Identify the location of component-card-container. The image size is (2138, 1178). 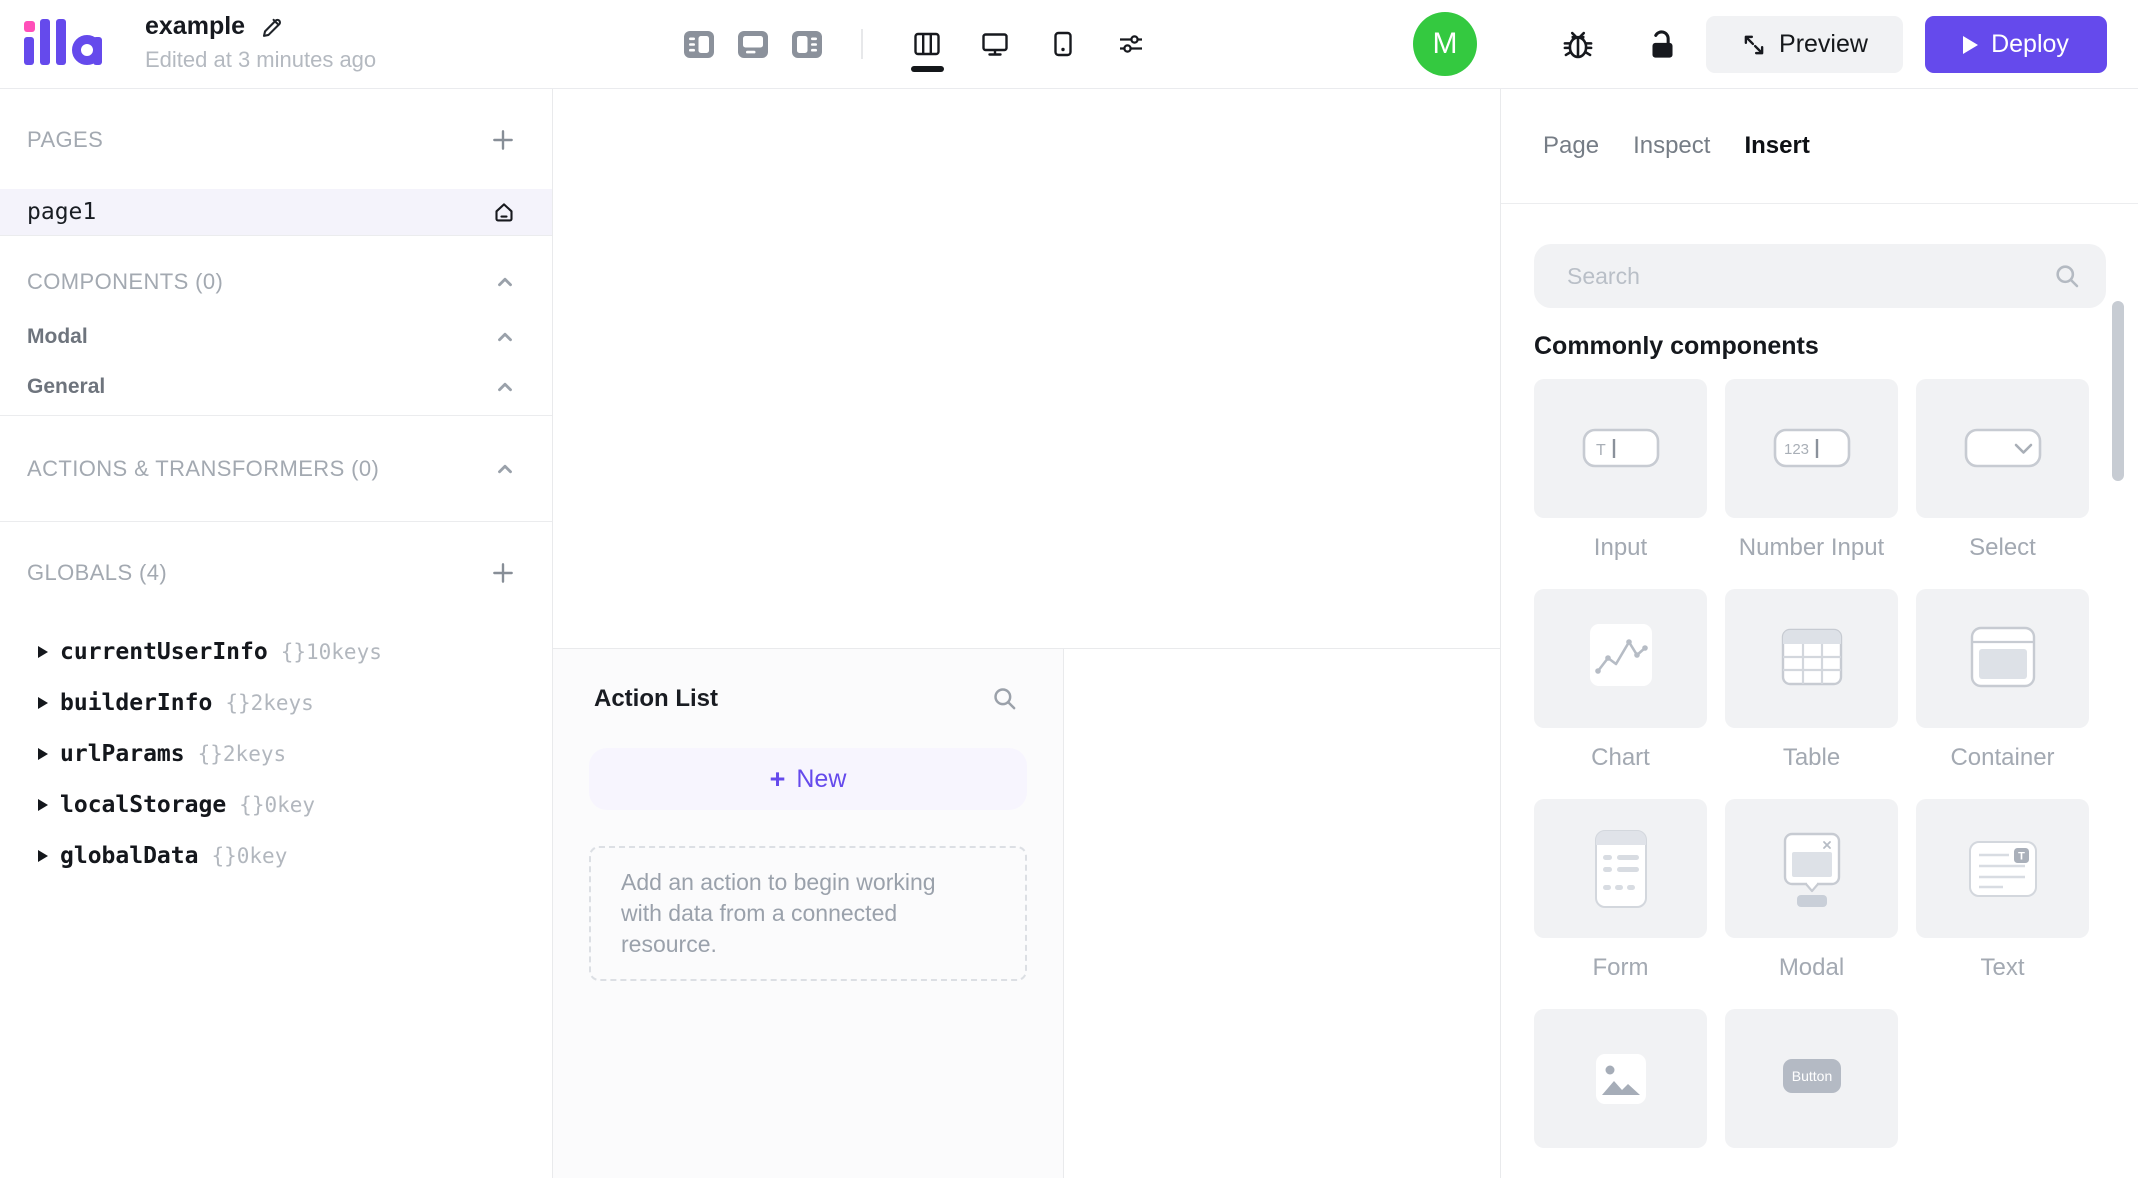
(2002, 658).